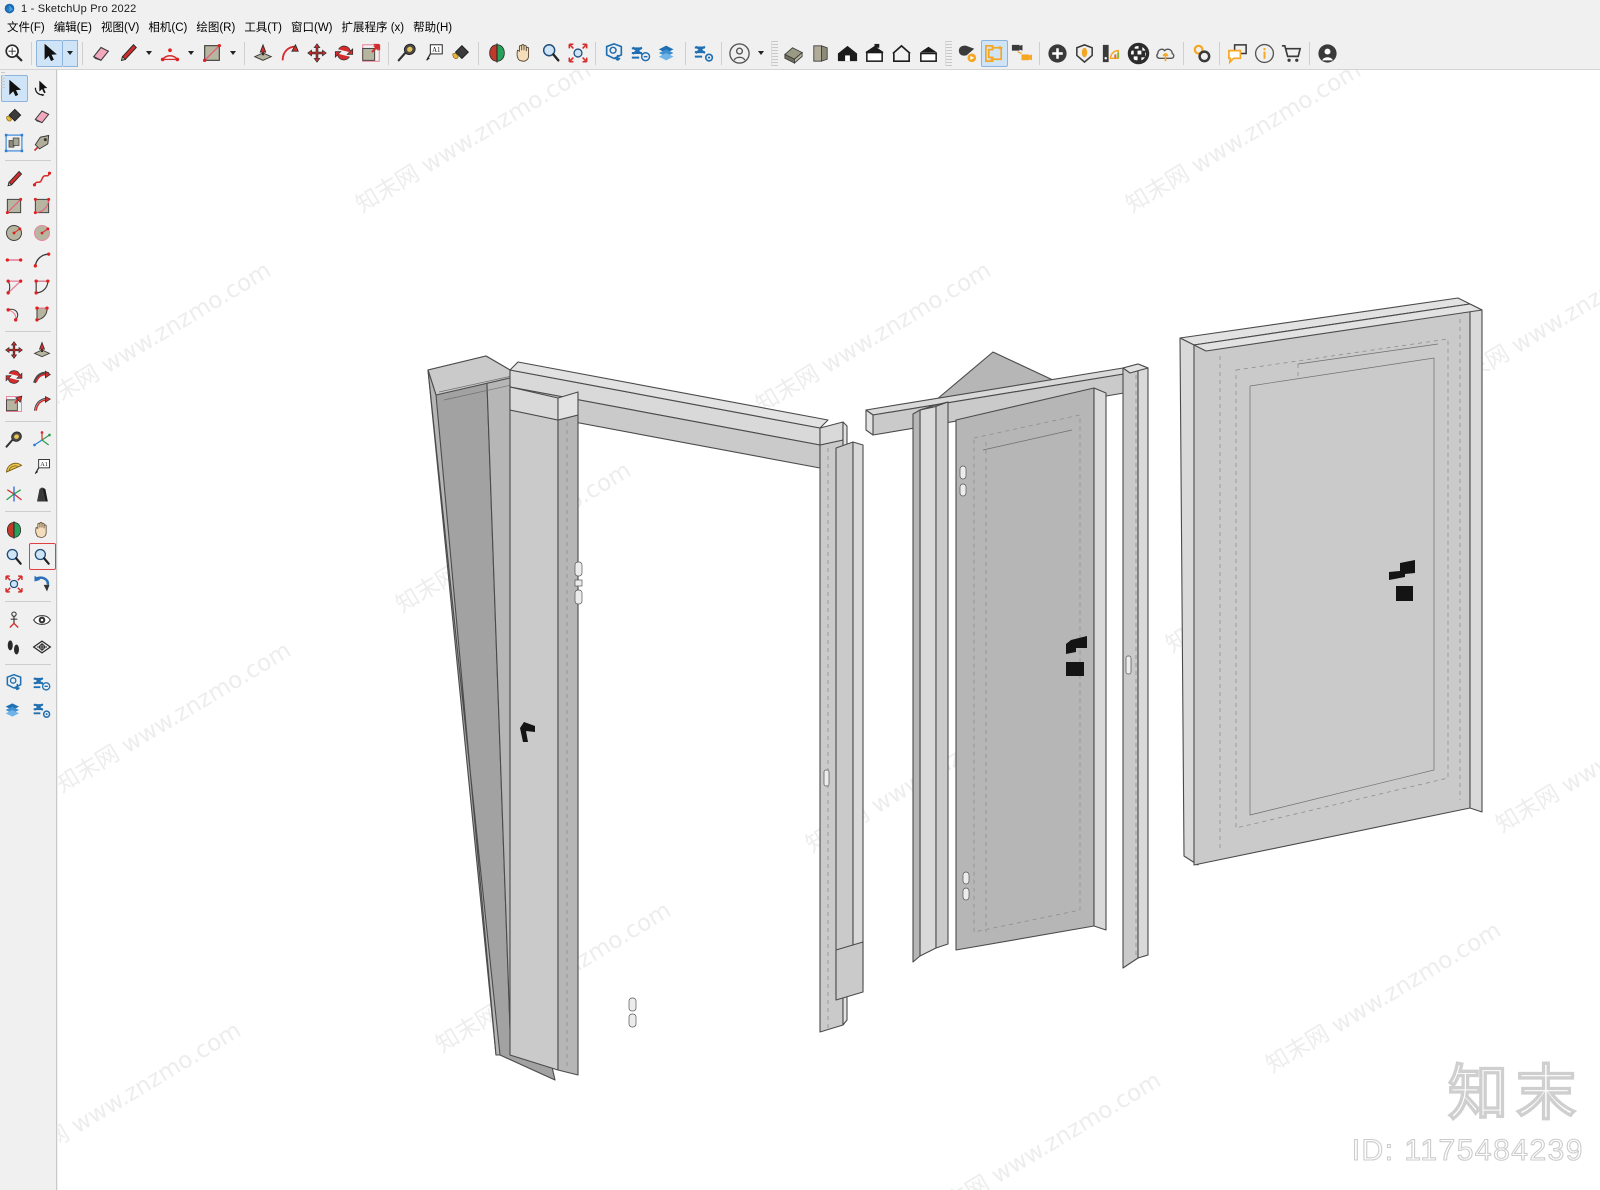  I want to click on light-gem, so click(1084, 53).